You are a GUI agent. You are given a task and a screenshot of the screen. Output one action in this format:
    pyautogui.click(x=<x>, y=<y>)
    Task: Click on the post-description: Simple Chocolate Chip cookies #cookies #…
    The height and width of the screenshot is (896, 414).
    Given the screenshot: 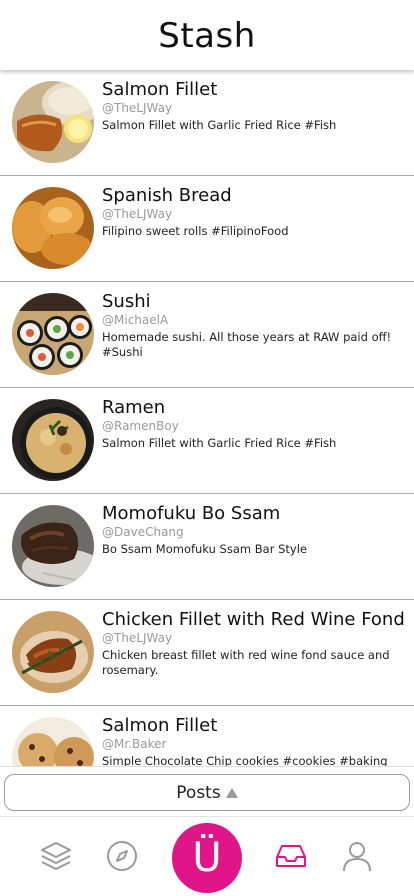 What is the action you would take?
    pyautogui.click(x=245, y=760)
    